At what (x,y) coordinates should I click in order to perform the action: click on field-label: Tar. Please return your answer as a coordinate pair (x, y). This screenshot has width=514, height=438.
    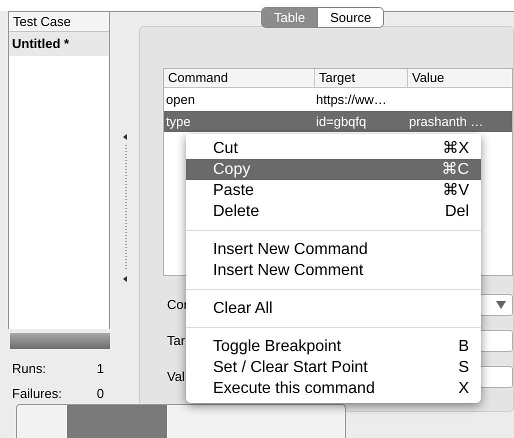
    Looking at the image, I should click on (176, 341).